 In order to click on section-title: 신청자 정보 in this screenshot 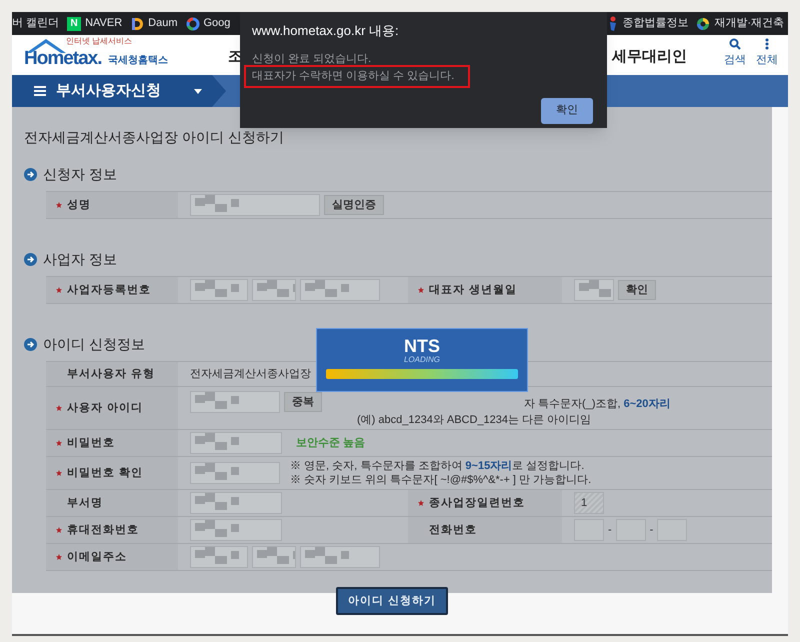, I will do `click(80, 174)`.